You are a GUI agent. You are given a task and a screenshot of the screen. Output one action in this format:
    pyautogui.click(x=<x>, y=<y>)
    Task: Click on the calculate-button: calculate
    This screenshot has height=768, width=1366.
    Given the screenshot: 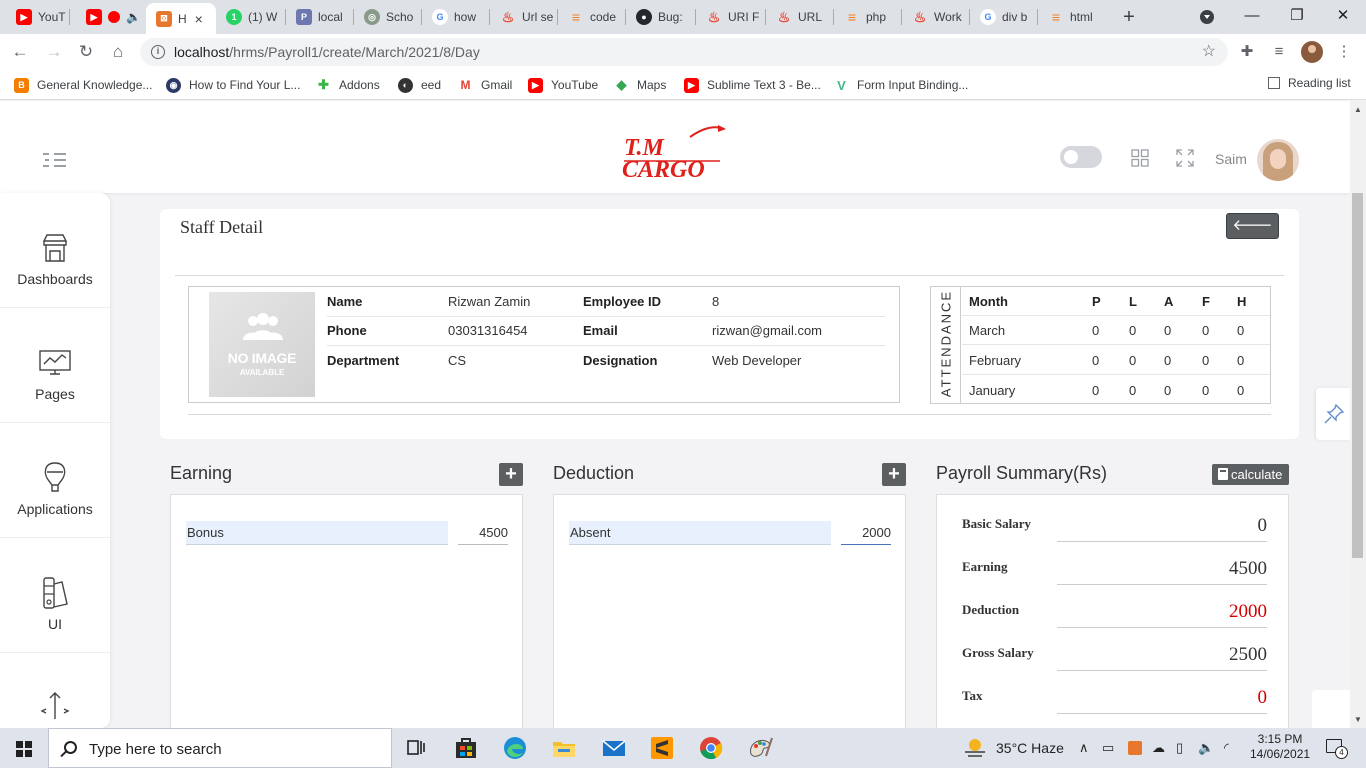 What is the action you would take?
    pyautogui.click(x=1250, y=474)
    